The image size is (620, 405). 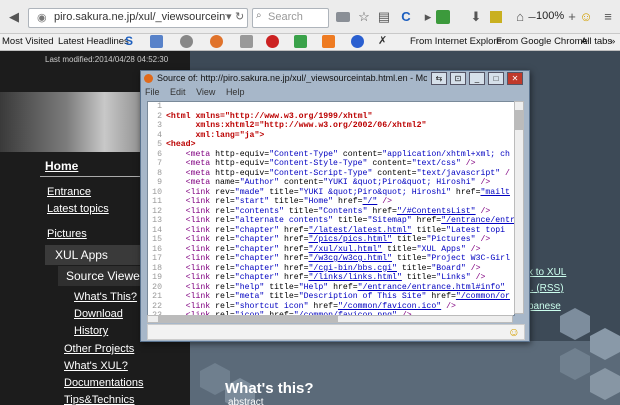 What do you see at coordinates (104, 383) in the screenshot?
I see `nav-documentations: Documentations` at bounding box center [104, 383].